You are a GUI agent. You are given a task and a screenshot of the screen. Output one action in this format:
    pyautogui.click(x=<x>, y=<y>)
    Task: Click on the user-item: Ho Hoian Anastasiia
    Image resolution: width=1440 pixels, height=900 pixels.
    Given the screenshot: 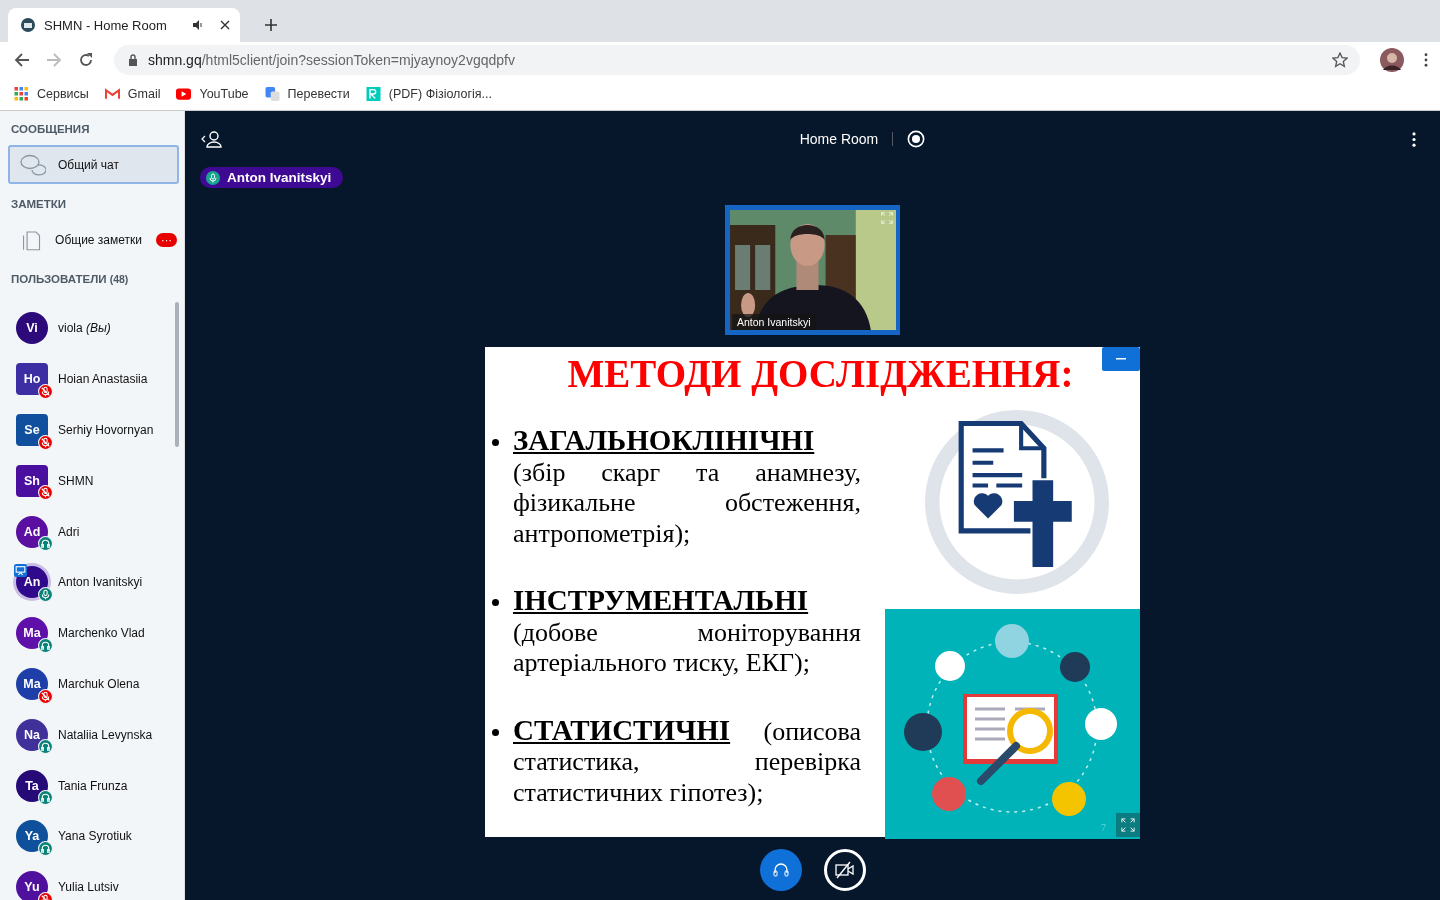 What is the action you would take?
    pyautogui.click(x=91, y=379)
    